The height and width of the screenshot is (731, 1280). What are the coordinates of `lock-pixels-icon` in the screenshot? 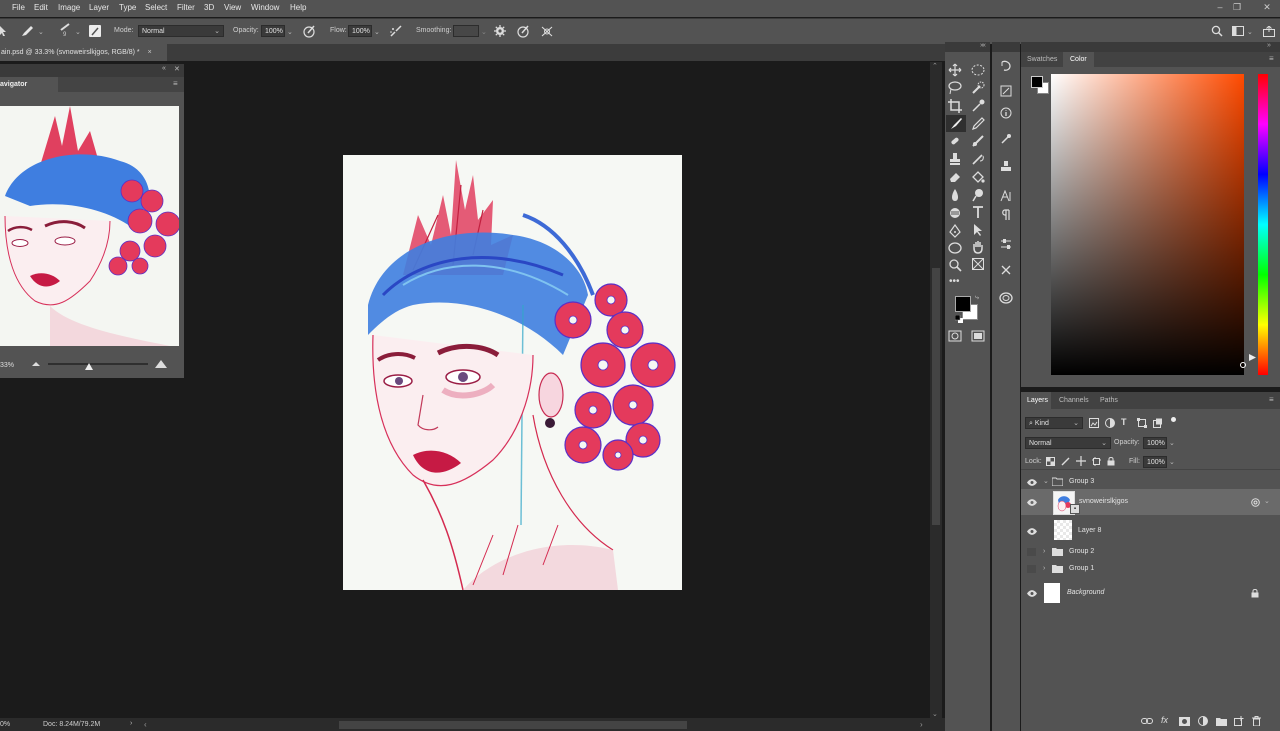 It's located at (1065, 461).